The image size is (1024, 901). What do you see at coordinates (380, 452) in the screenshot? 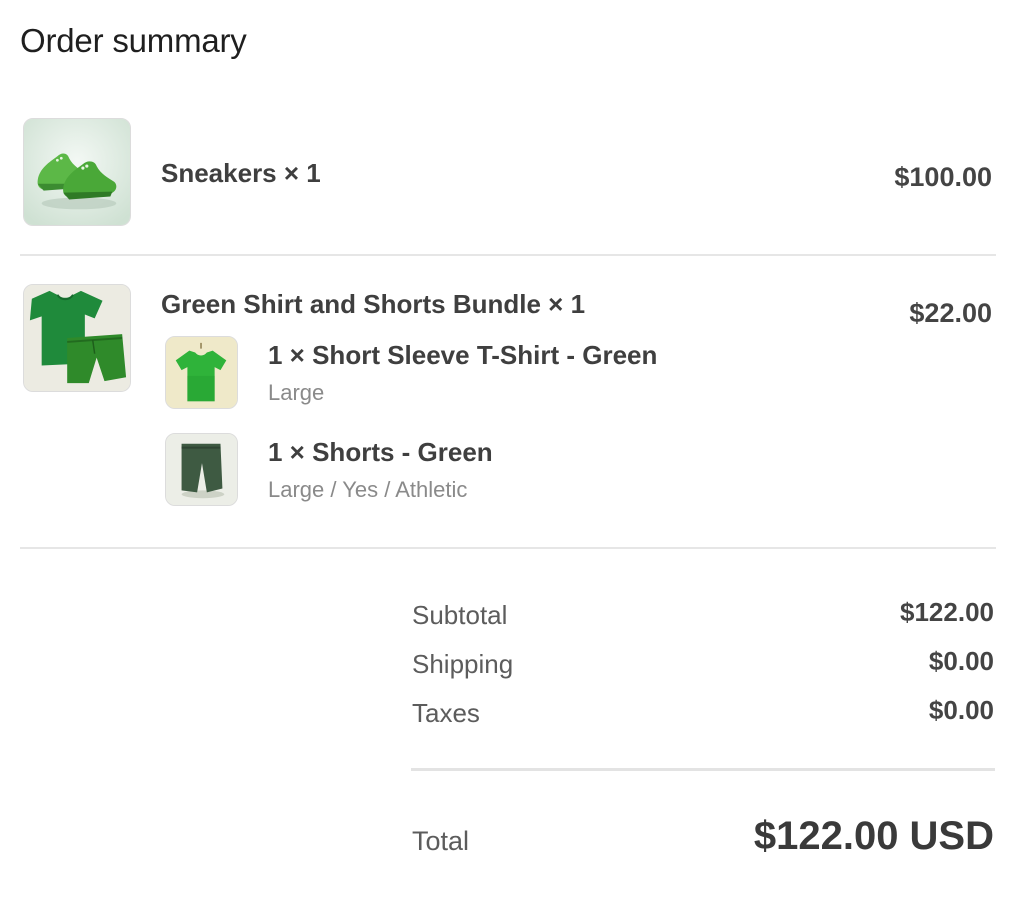
I see `bundle-component-name: 1 × Shorts - Green` at bounding box center [380, 452].